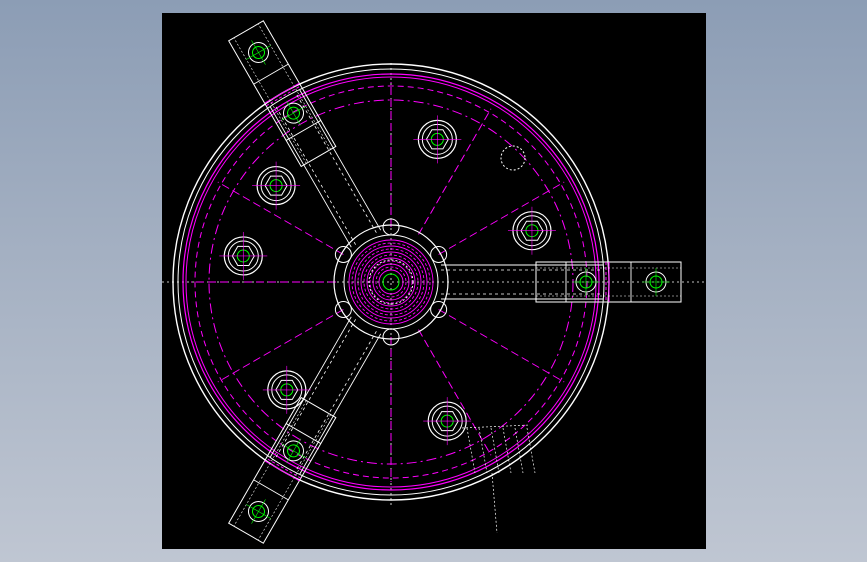 This screenshot has width=867, height=562. Describe the element at coordinates (310, 387) in the screenshot. I see `jaw-slot-edge` at that location.